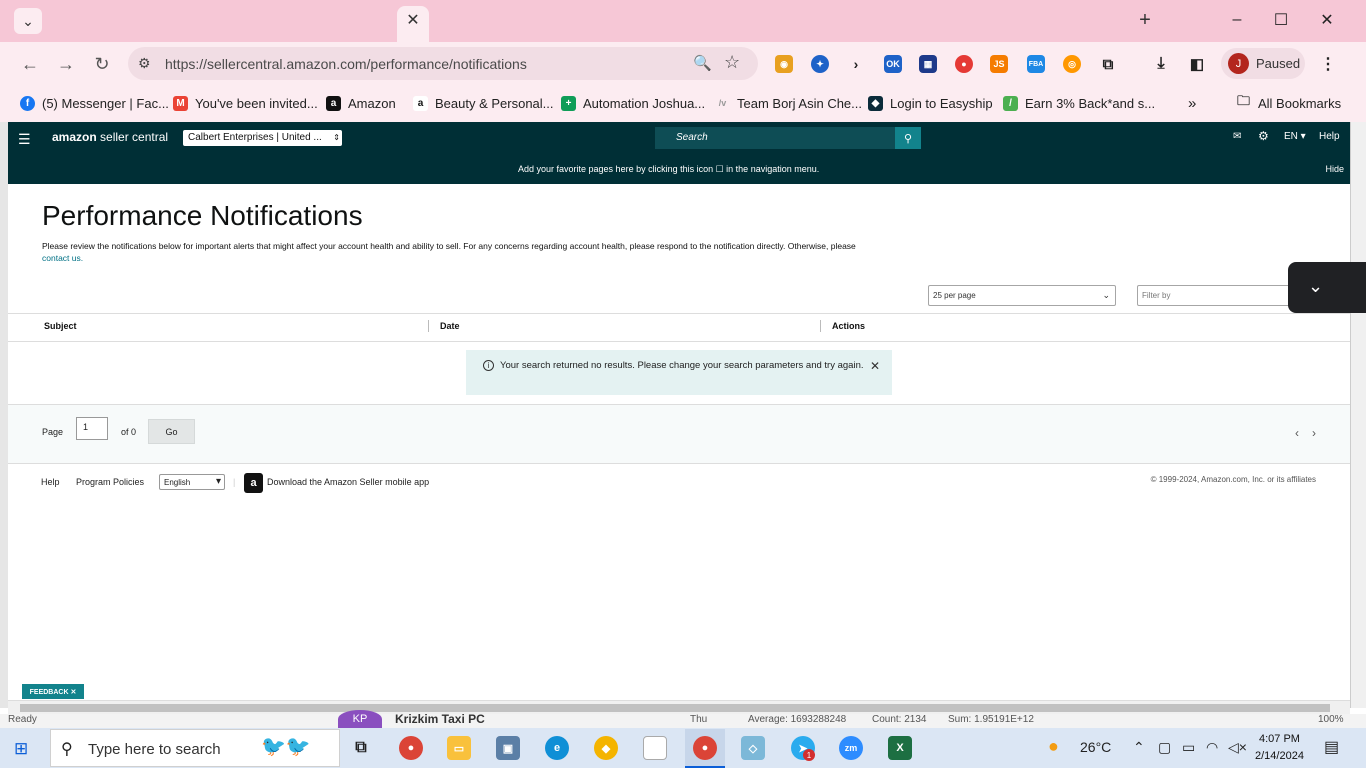  I want to click on close-window-button: ✕, so click(1327, 20).